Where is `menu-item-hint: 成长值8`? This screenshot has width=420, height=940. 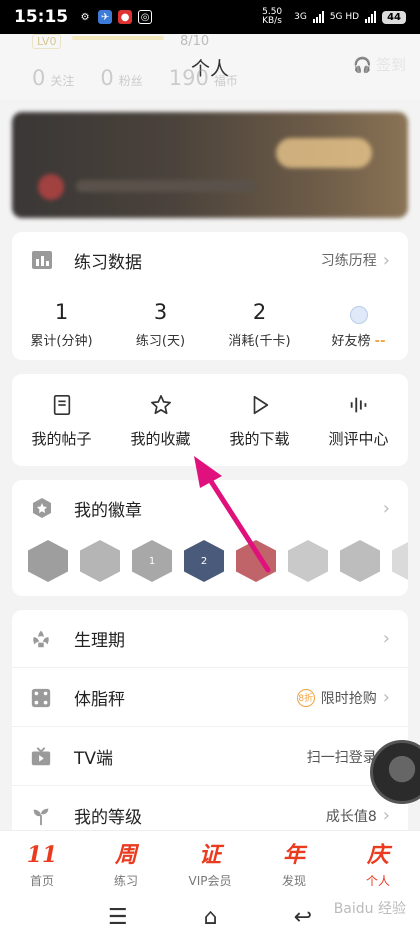
menu-item-hint: 成长值8 is located at coordinates (351, 816).